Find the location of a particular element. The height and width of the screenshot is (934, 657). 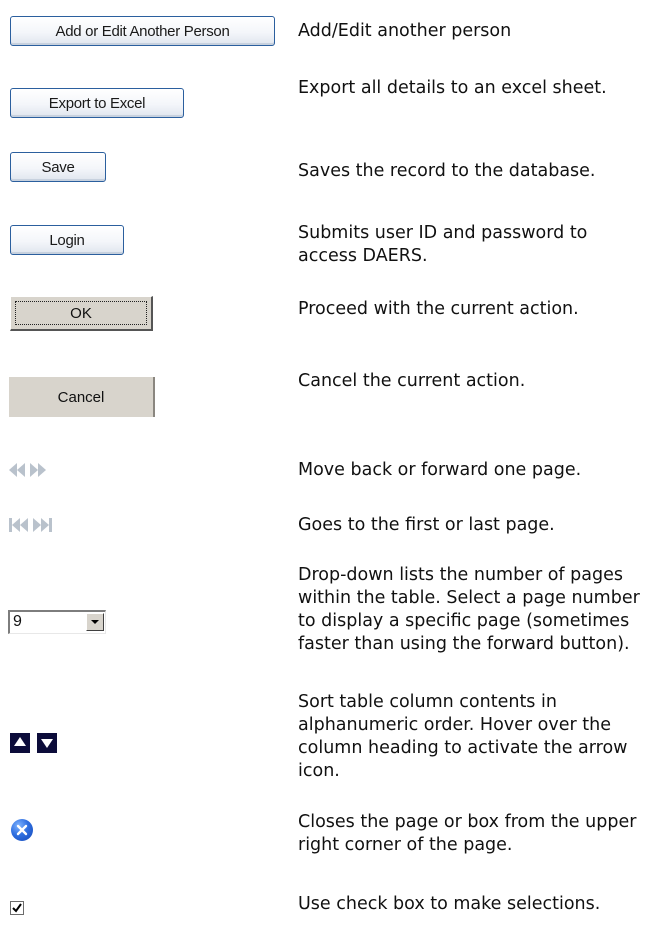

prev-next-description: Move back or forward one page. is located at coordinates (440, 470).